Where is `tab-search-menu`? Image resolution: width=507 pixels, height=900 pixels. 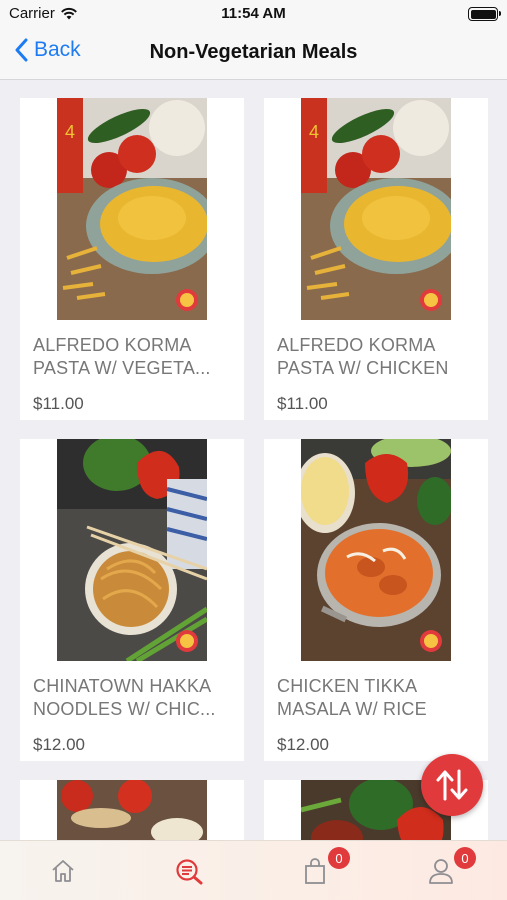
tab-search-menu is located at coordinates (189, 870).